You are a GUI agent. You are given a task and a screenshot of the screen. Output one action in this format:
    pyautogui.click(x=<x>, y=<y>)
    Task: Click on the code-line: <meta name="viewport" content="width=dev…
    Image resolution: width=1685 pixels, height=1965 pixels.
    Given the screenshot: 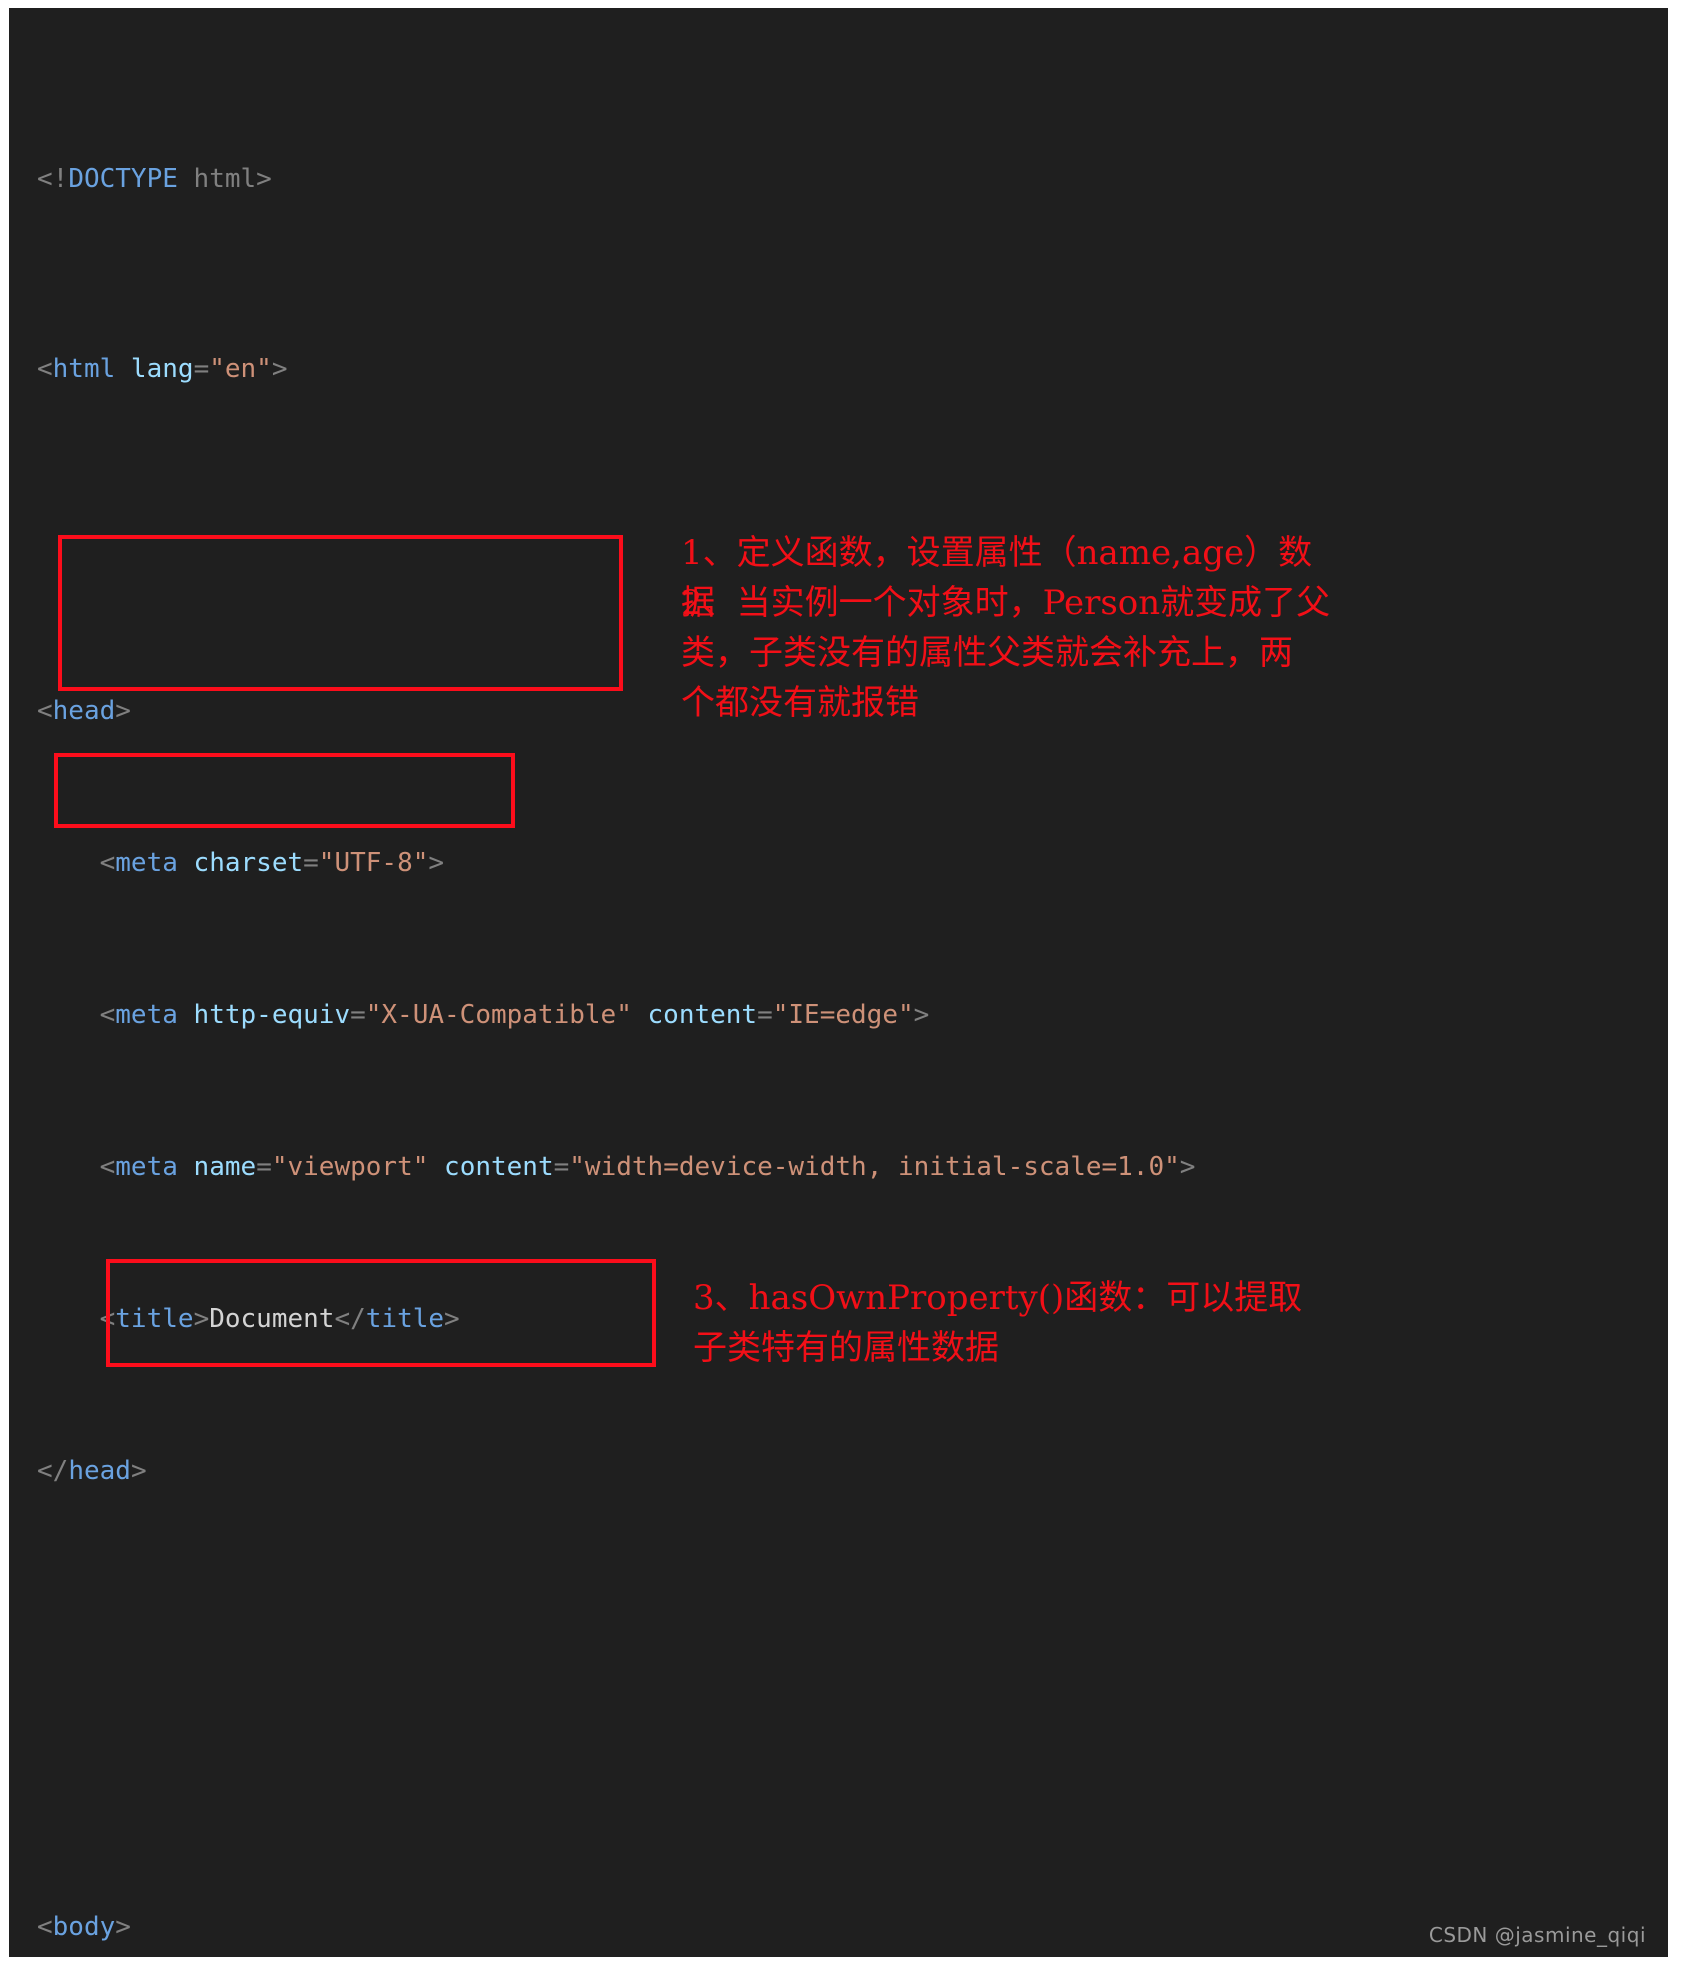 What is the action you would take?
    pyautogui.click(x=838, y=1167)
    